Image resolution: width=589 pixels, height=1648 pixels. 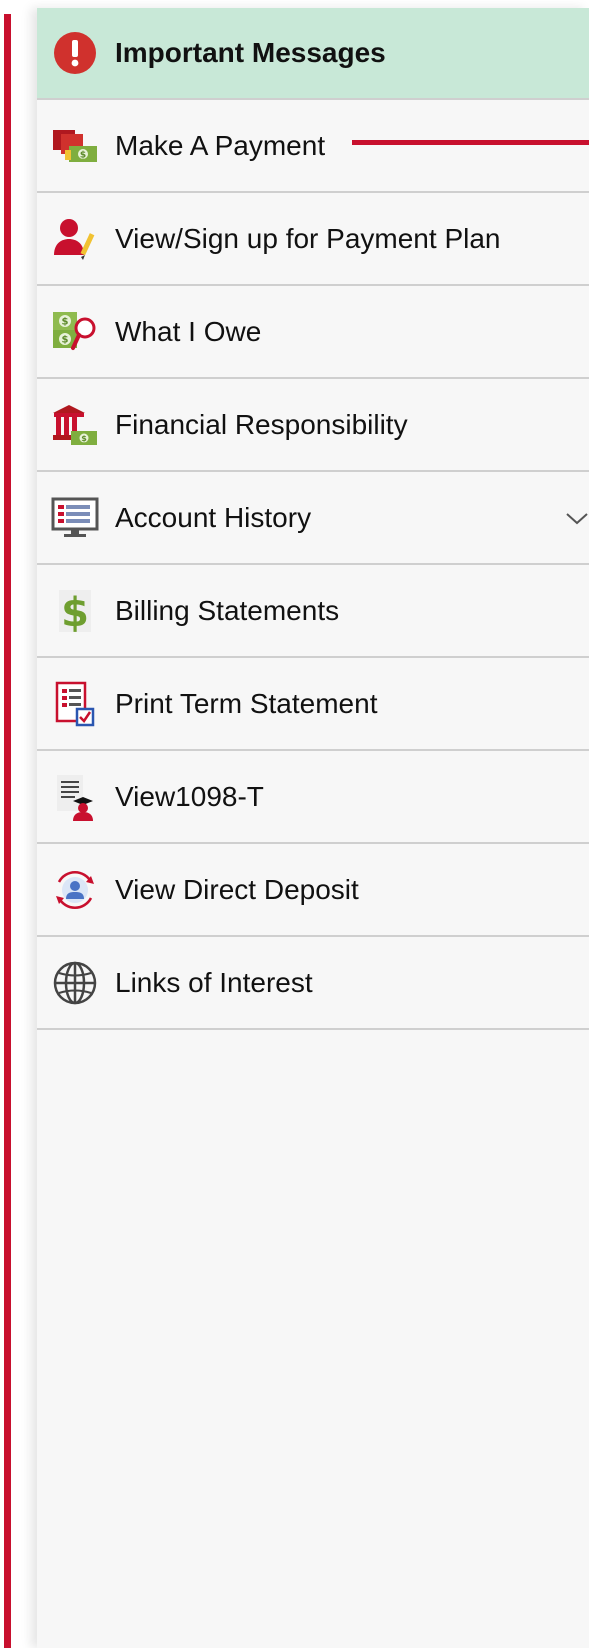 I want to click on menu-item-label: Billing Statements, so click(x=227, y=610).